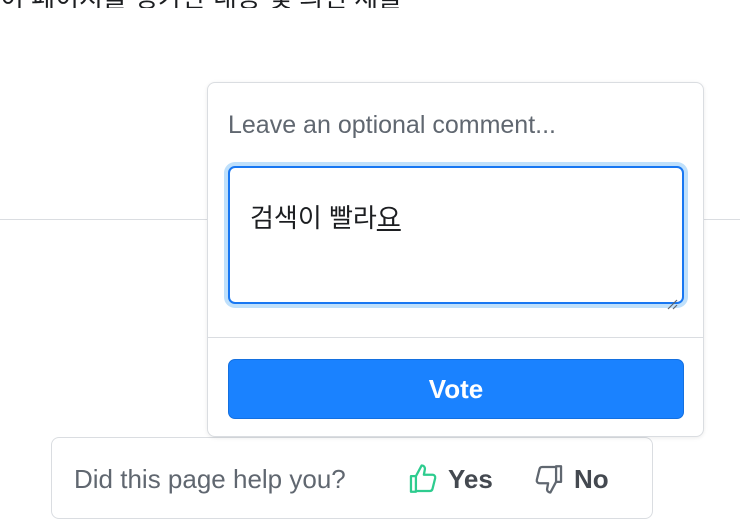 Image resolution: width=740 pixels, height=526 pixels. What do you see at coordinates (570, 479) in the screenshot?
I see `no-button: No` at bounding box center [570, 479].